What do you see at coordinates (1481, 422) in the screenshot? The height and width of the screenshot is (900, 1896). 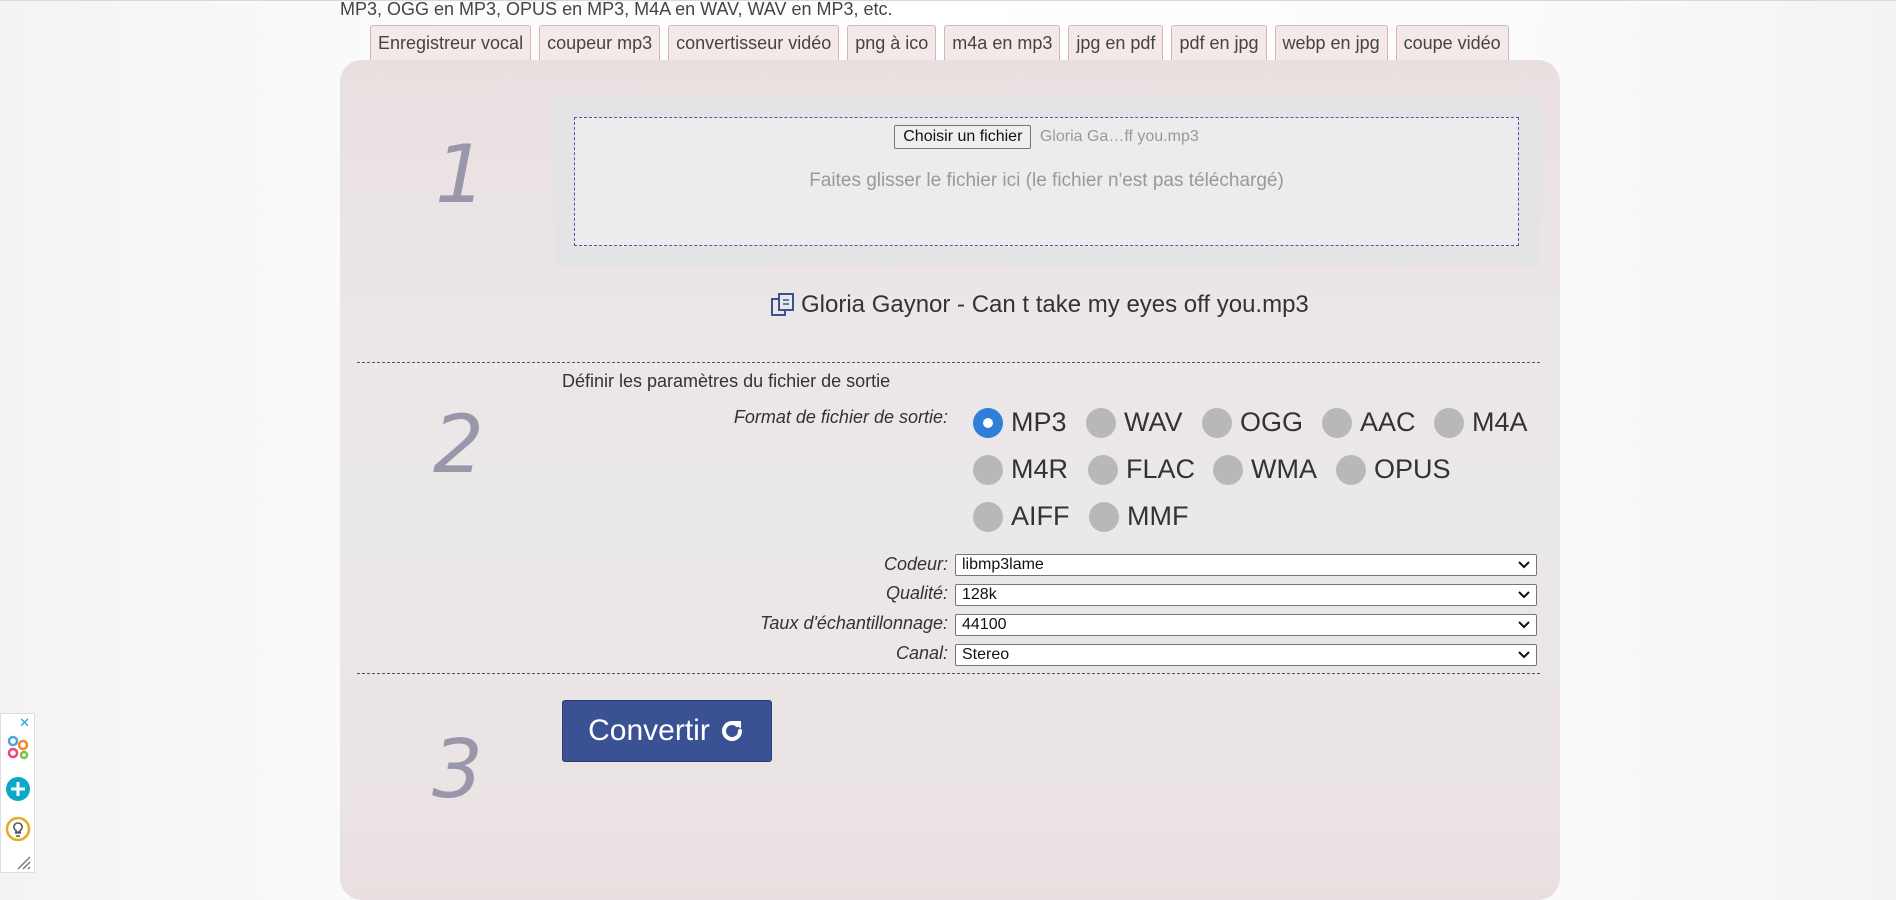 I see `radio-m4a: M4A` at bounding box center [1481, 422].